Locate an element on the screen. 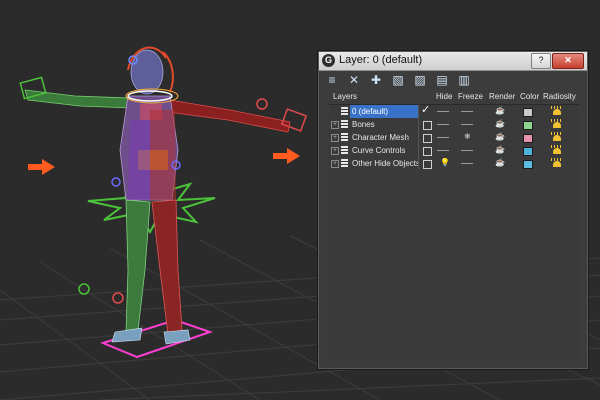 This screenshot has width=600, height=400. layer-toolbar: ≡ ✕ ✚ ▧ ▨ ▤ ▥ is located at coordinates (404, 81).